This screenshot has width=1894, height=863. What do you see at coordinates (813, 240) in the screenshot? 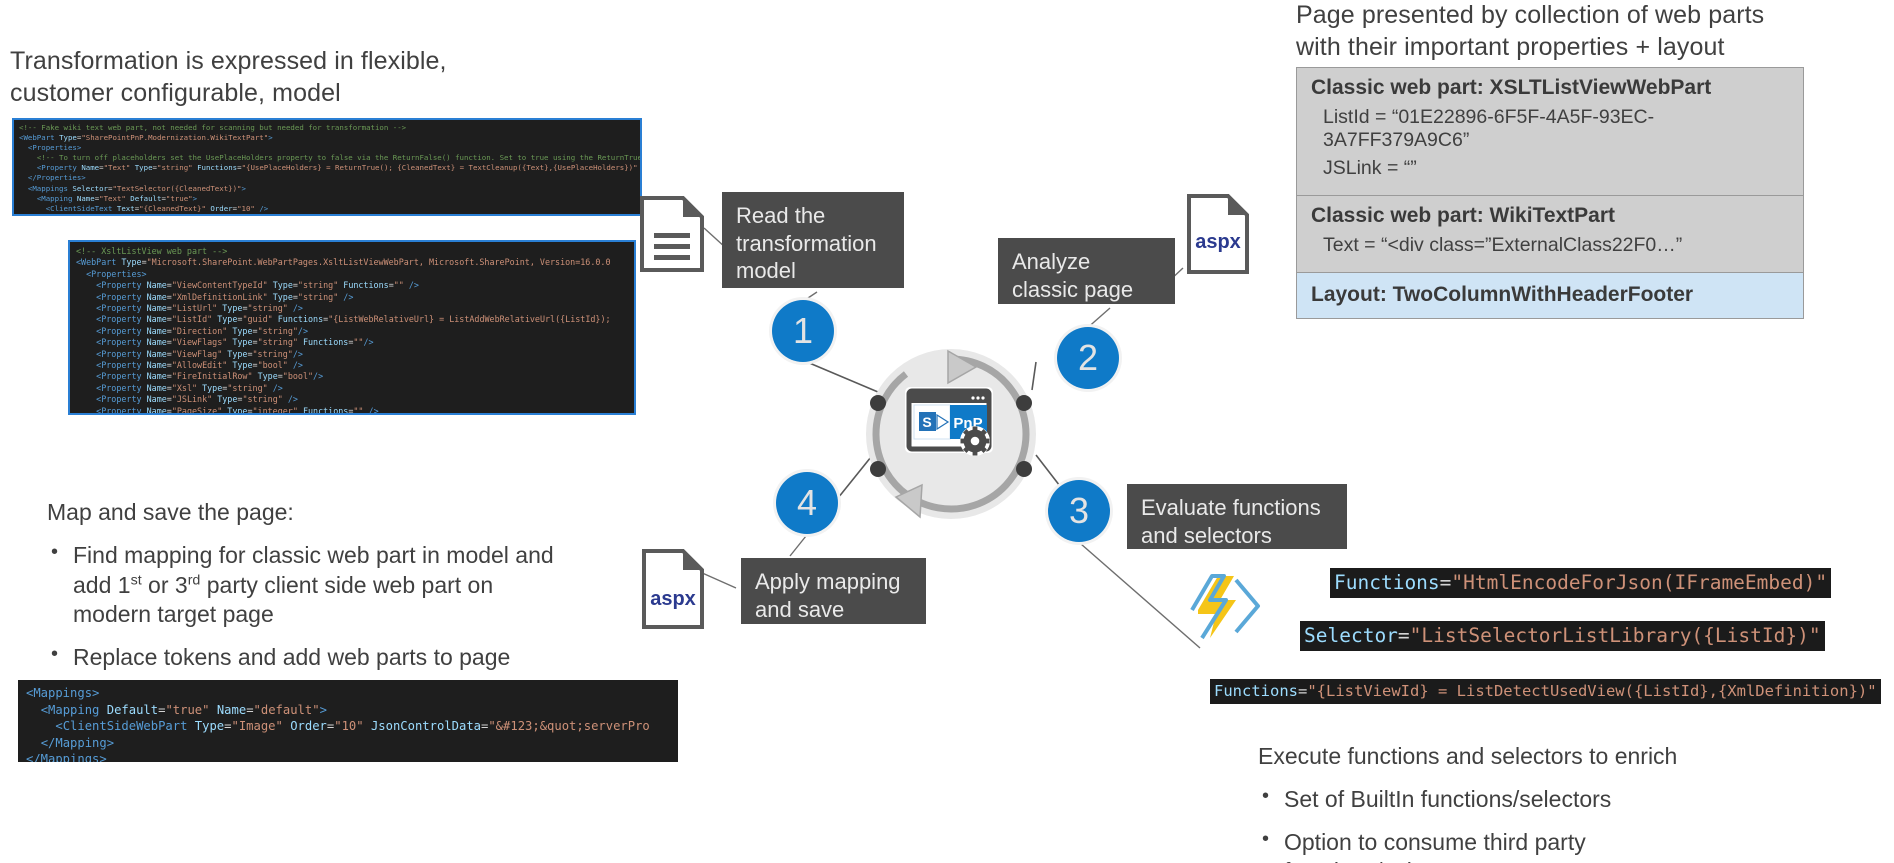
I see `callout-step-1: Read the transformation model` at bounding box center [813, 240].